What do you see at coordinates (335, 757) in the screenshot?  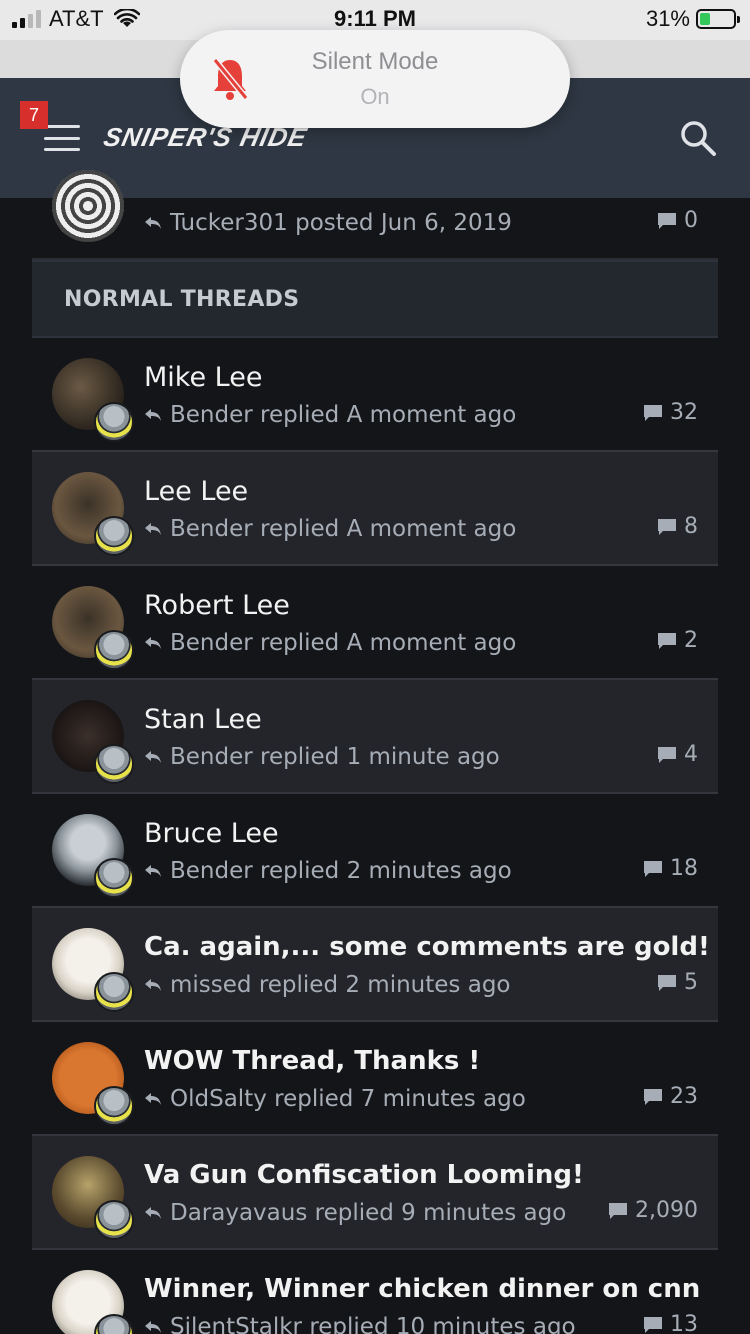 I see `thread-meta-text: Bender replied 1 minute ago` at bounding box center [335, 757].